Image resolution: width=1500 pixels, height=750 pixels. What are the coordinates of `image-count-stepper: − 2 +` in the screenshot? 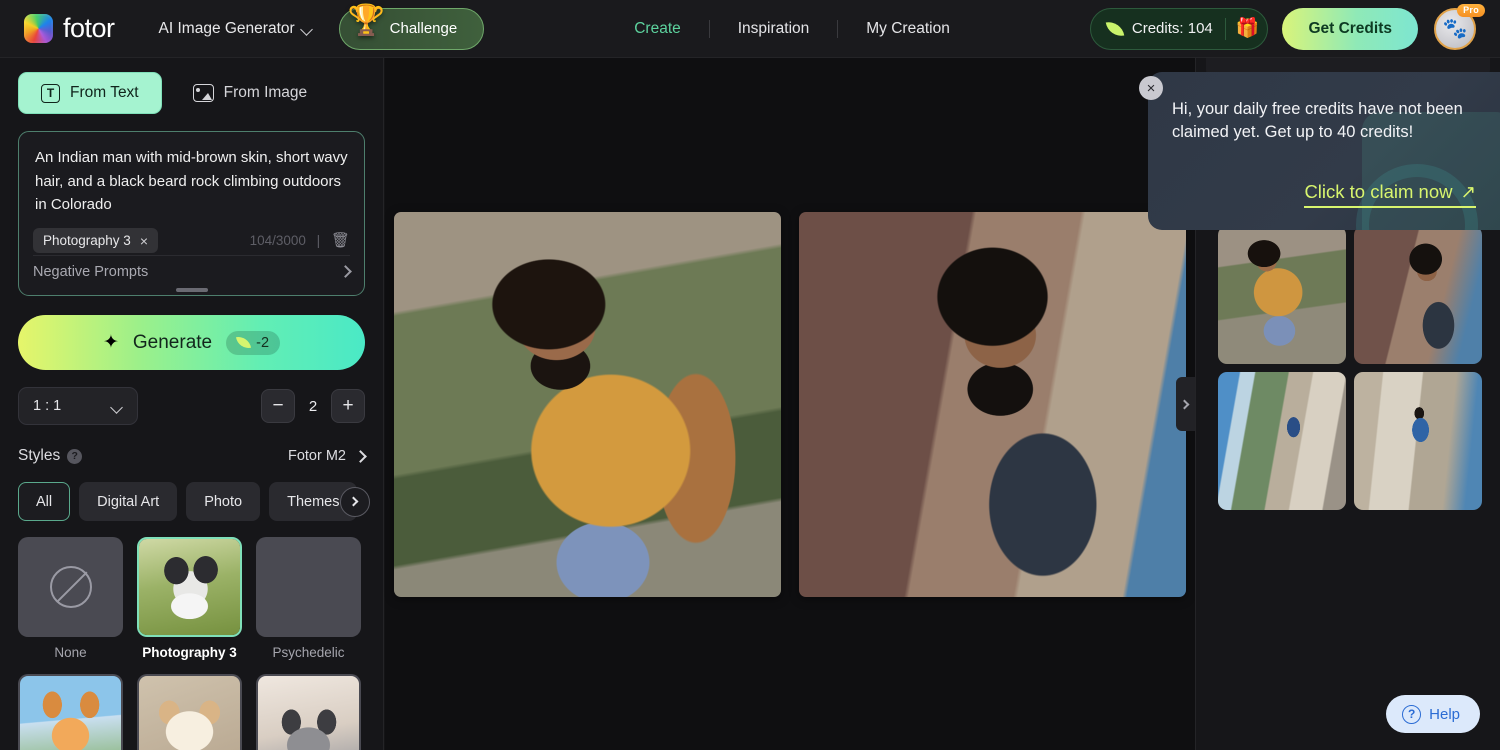 It's located at (313, 406).